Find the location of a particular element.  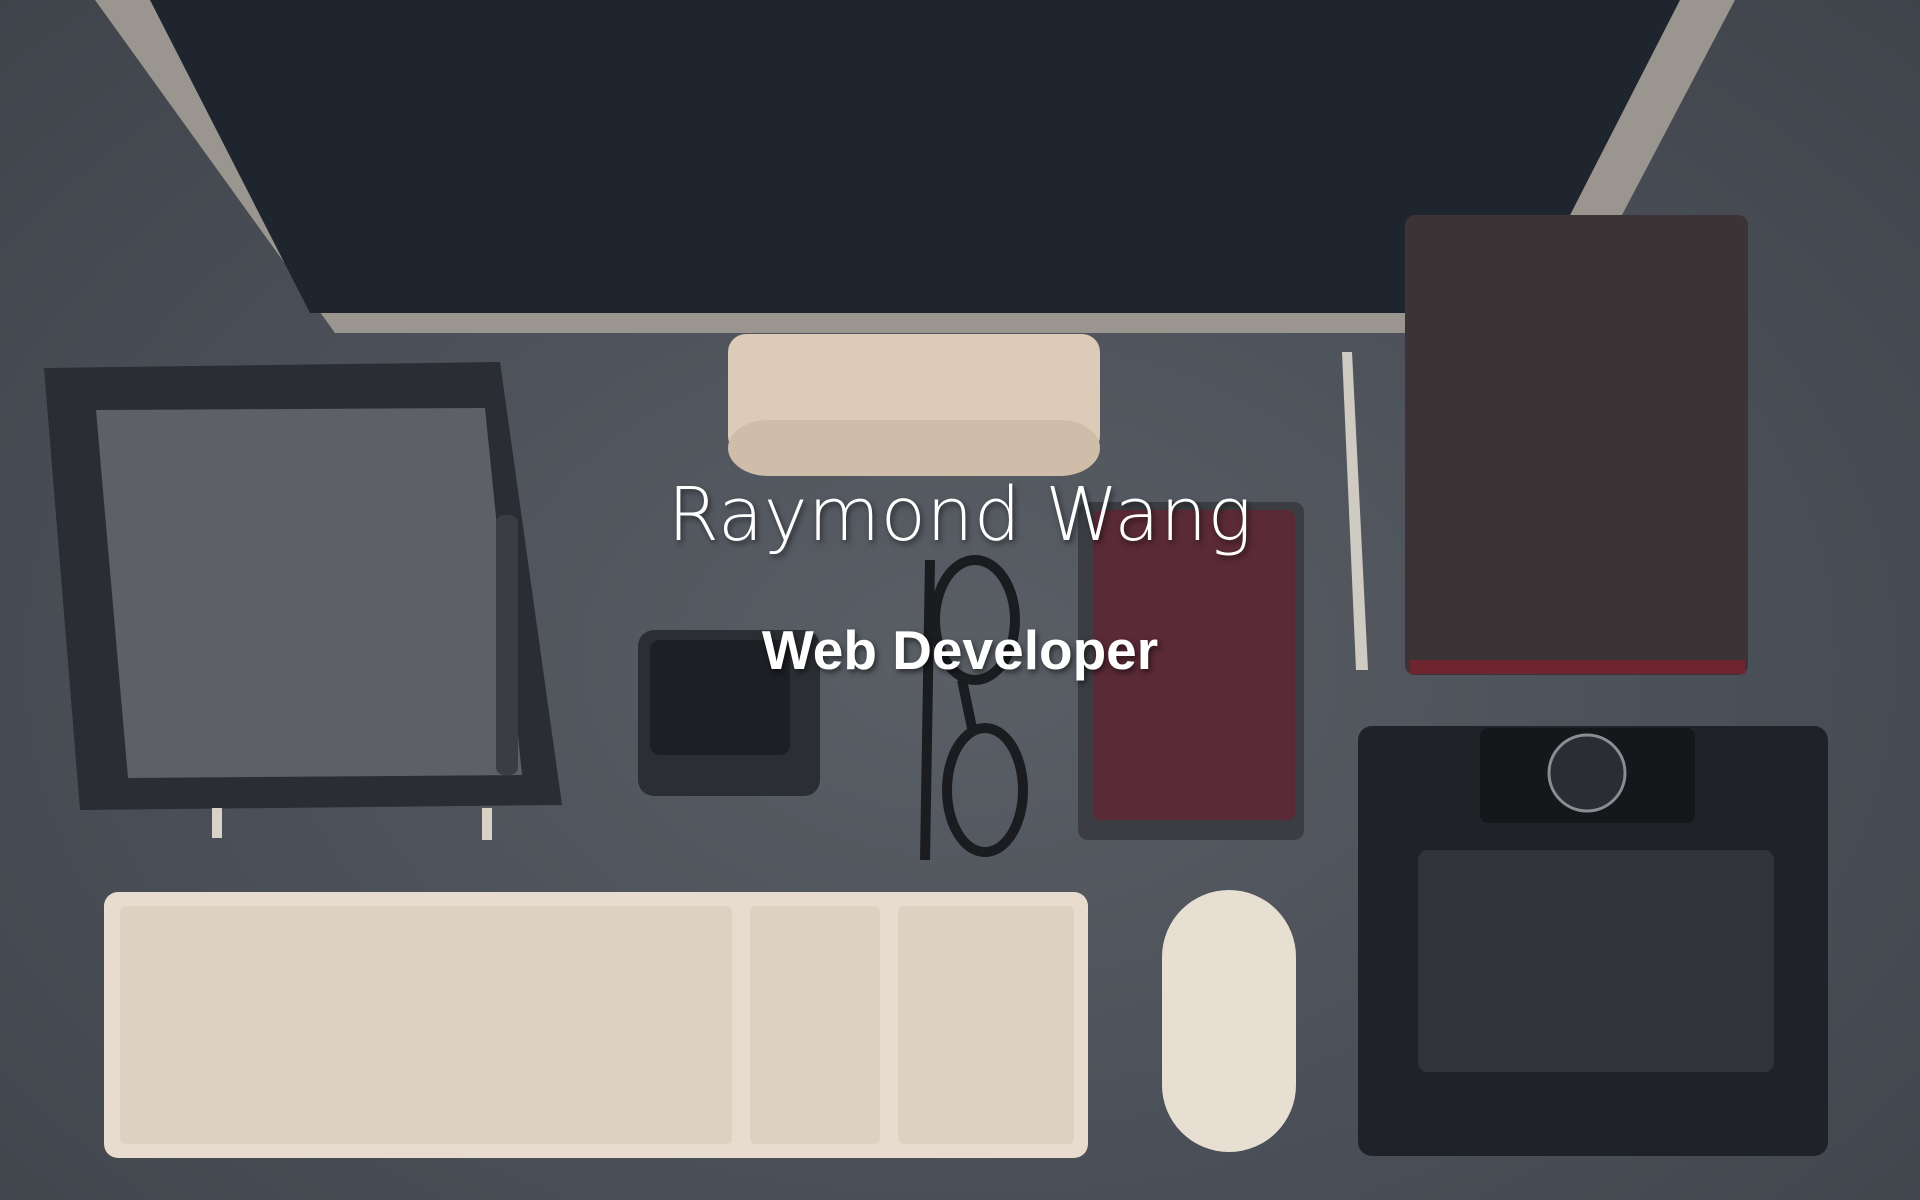

mouse-icon is located at coordinates (1229, 1021).